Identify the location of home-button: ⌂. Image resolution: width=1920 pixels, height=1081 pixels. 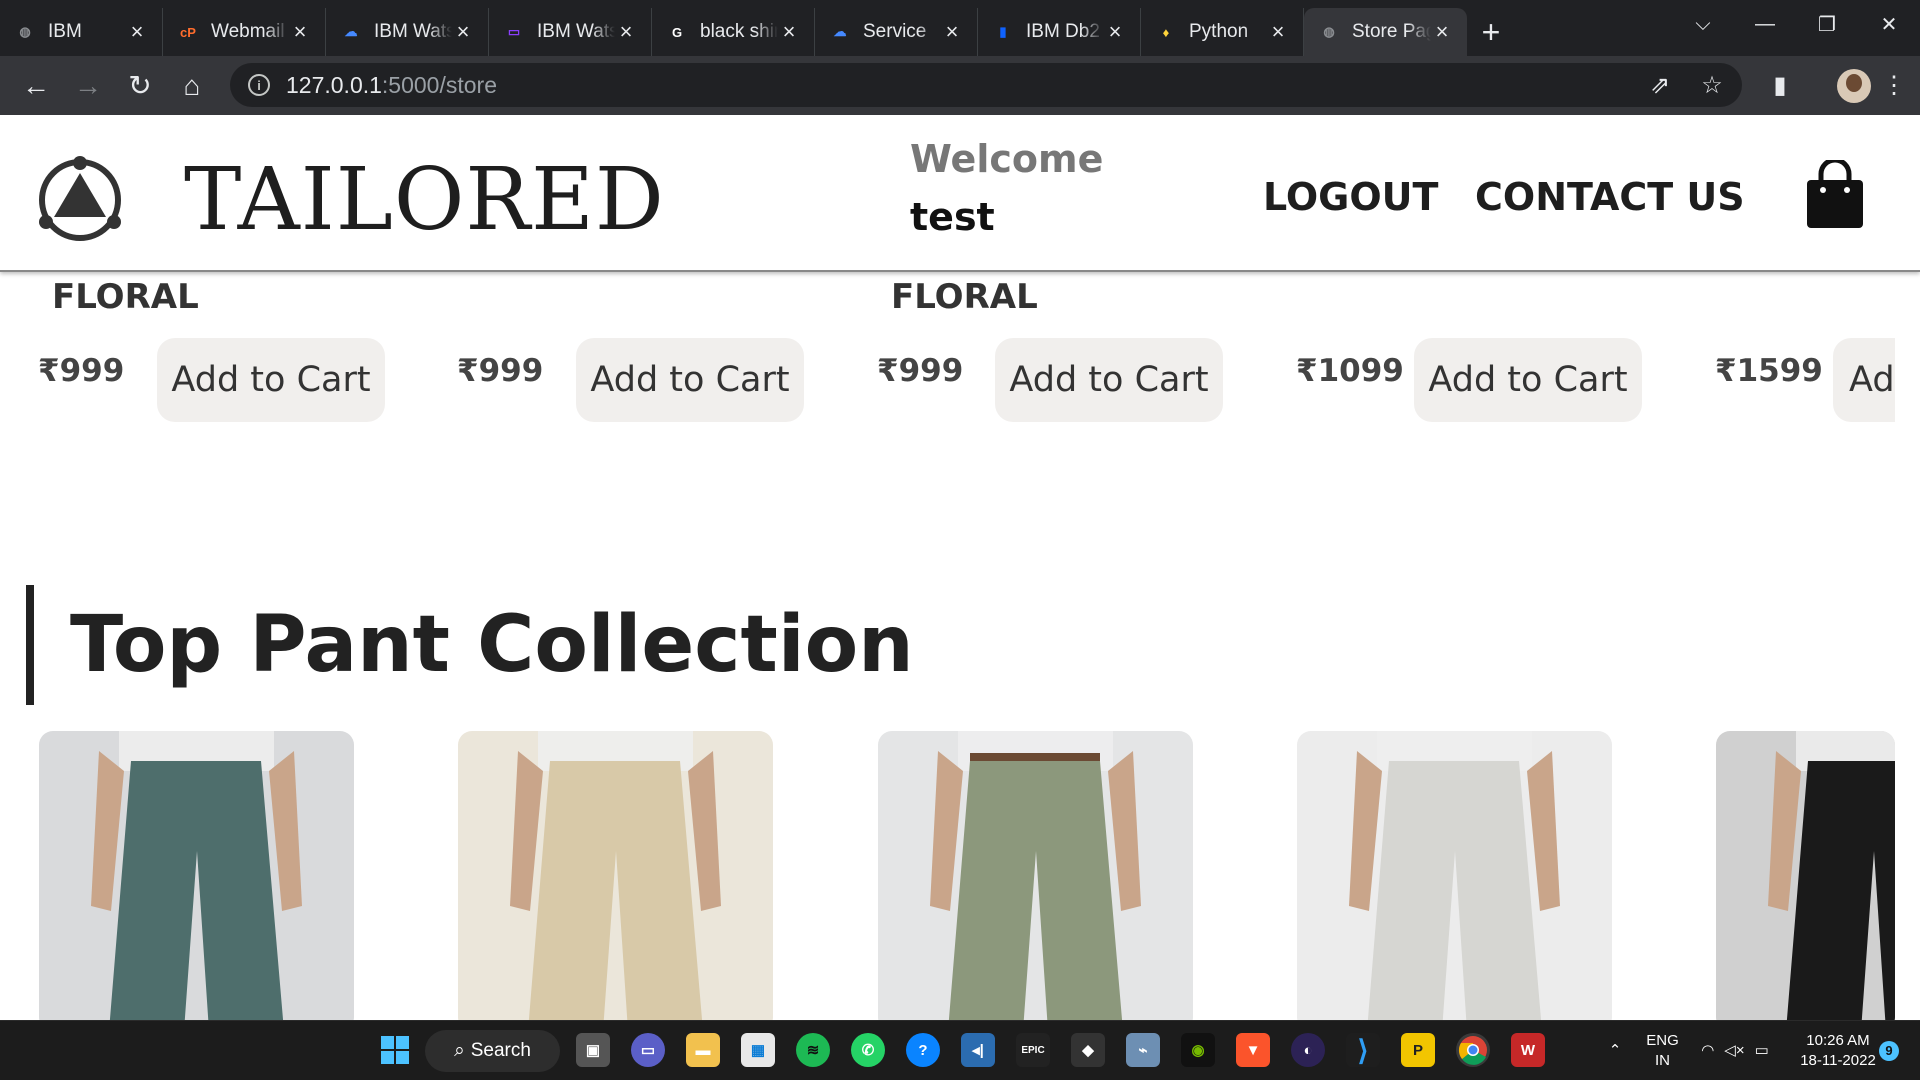
(192, 86).